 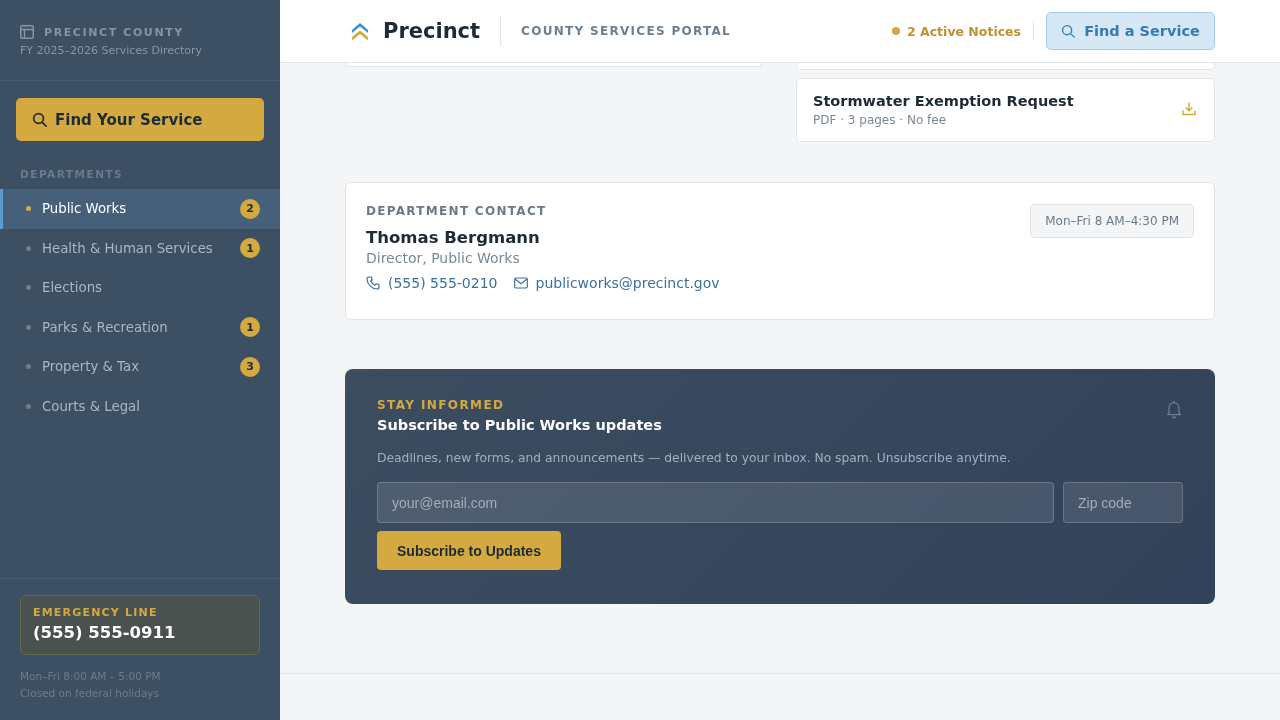 What do you see at coordinates (27, 32) in the screenshot?
I see `layout-icon` at bounding box center [27, 32].